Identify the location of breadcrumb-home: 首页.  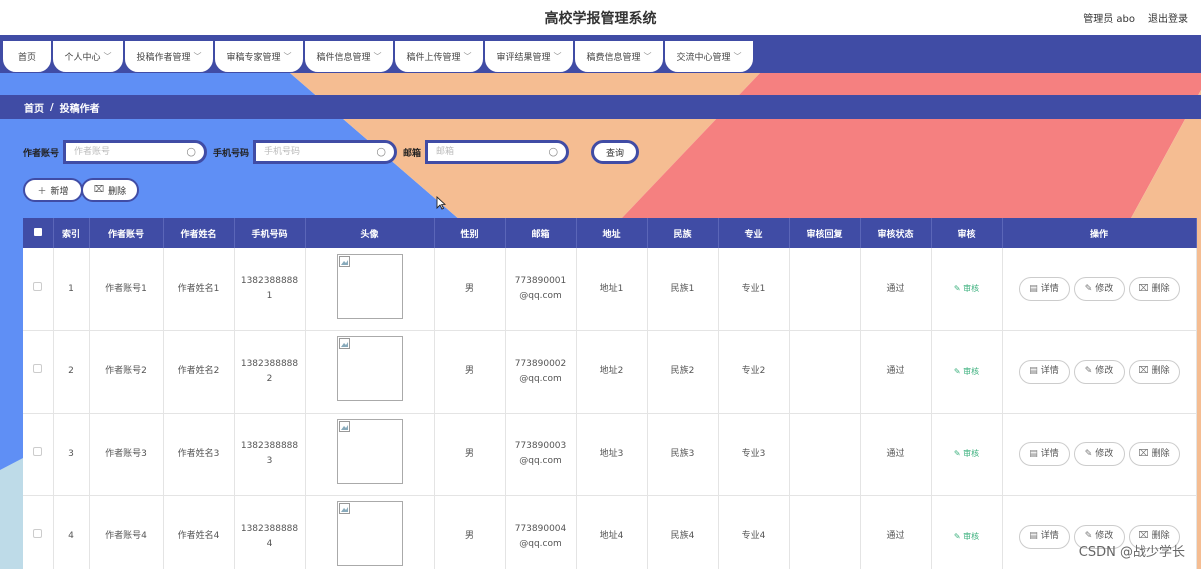
(34, 107).